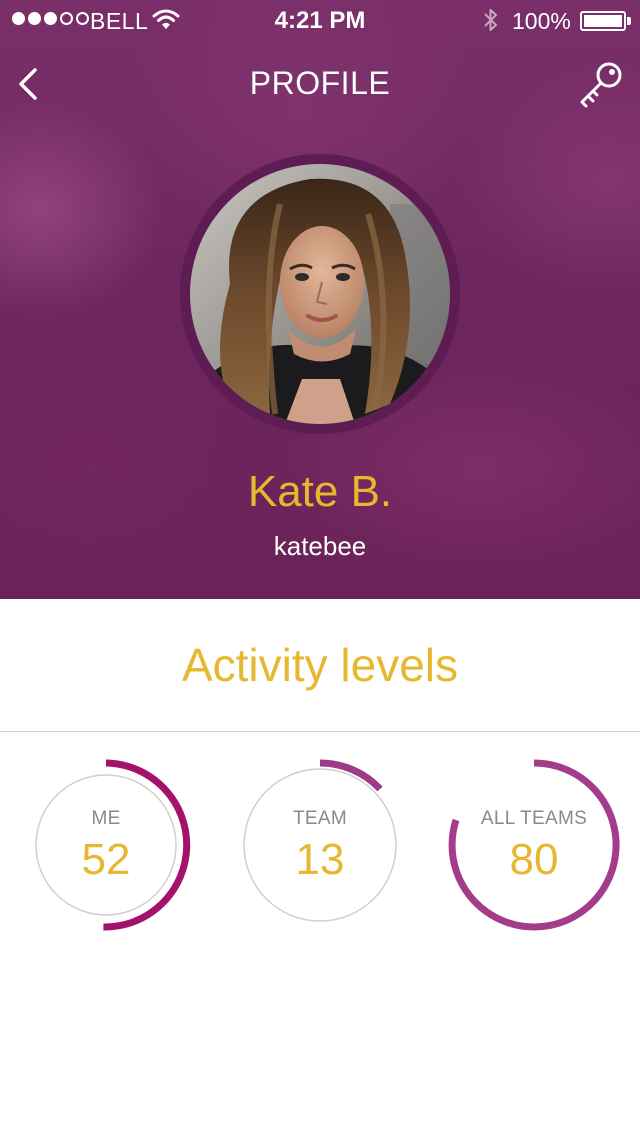 The width and height of the screenshot is (640, 1136). I want to click on gauge-all-teams: ALL TEAMS 80, so click(534, 845).